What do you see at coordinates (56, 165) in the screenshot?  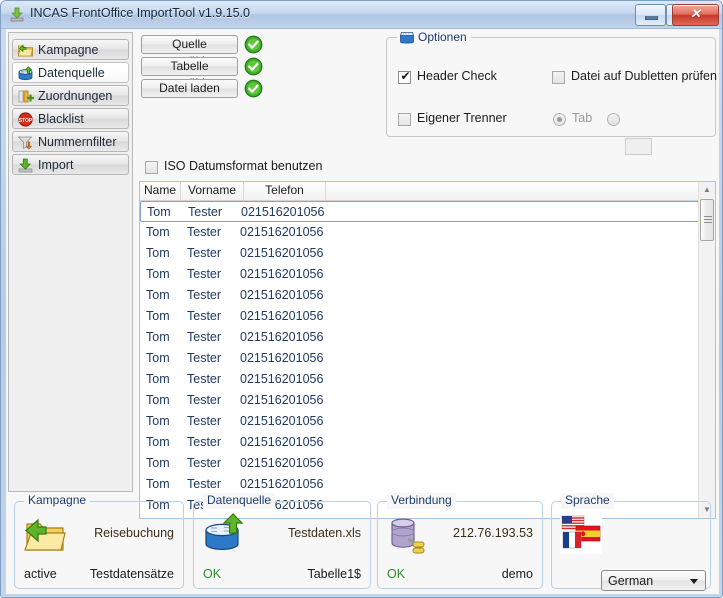 I see `sidebar-item-label: Import` at bounding box center [56, 165].